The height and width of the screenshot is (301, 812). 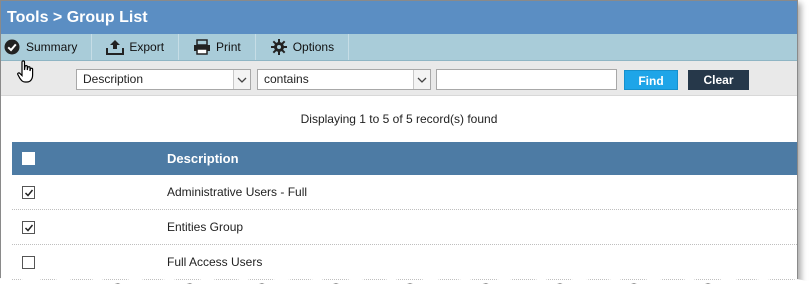 I want to click on page-title: Tools > Group List, so click(x=399, y=17).